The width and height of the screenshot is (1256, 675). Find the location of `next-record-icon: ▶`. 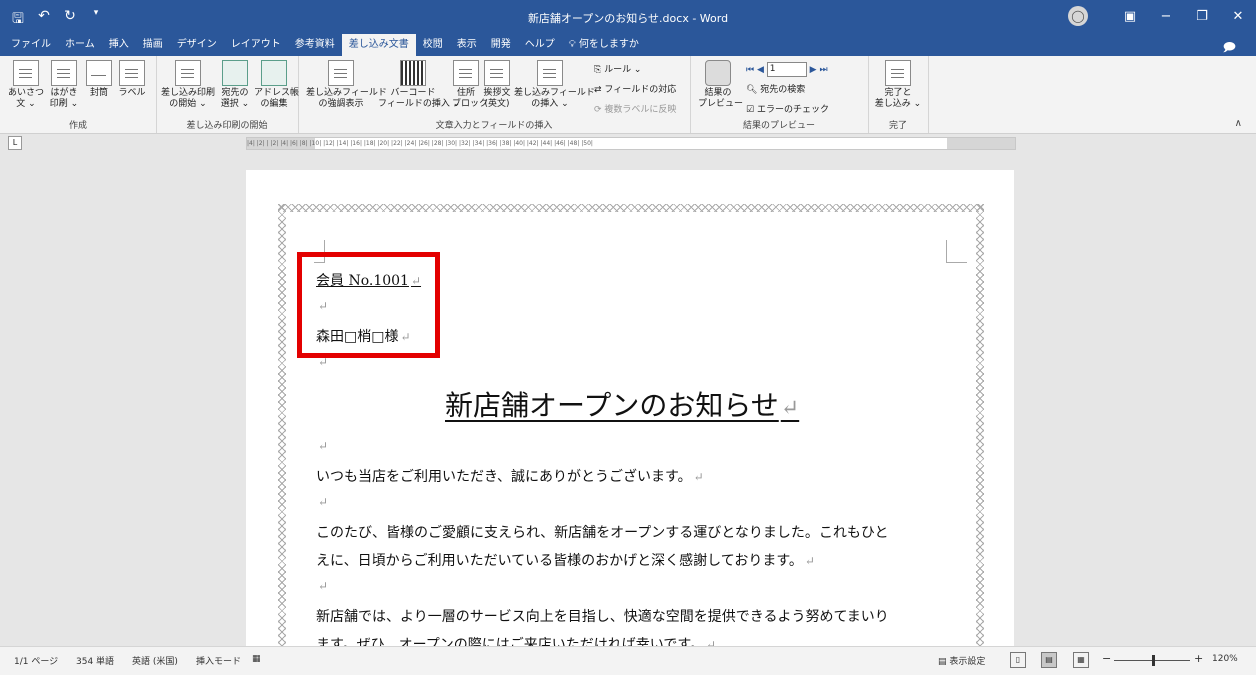

next-record-icon: ▶ is located at coordinates (813, 70).